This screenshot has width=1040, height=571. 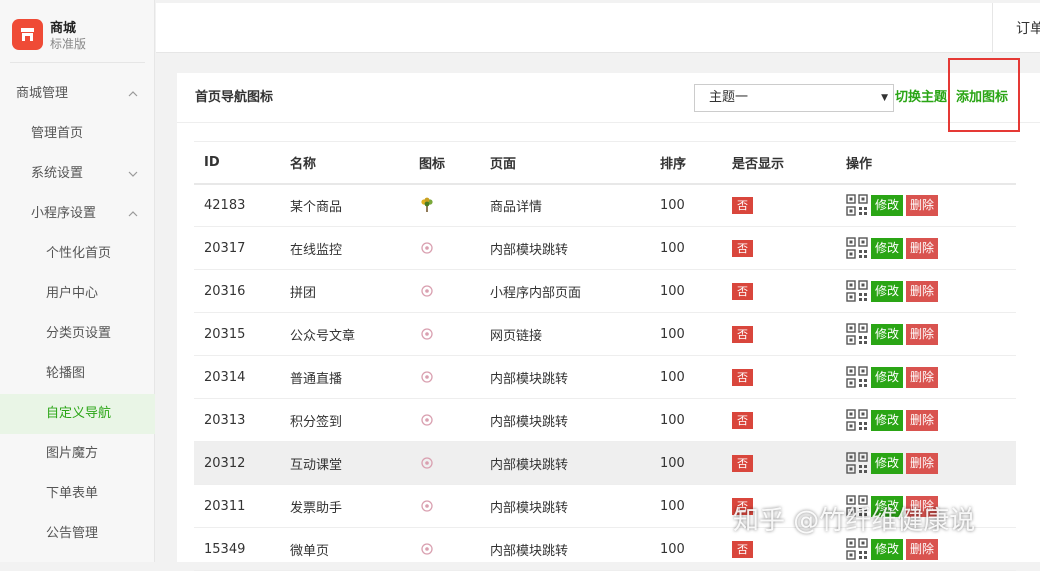 I want to click on sidebar-item-personalized-home: 个性化首页, so click(x=77, y=254).